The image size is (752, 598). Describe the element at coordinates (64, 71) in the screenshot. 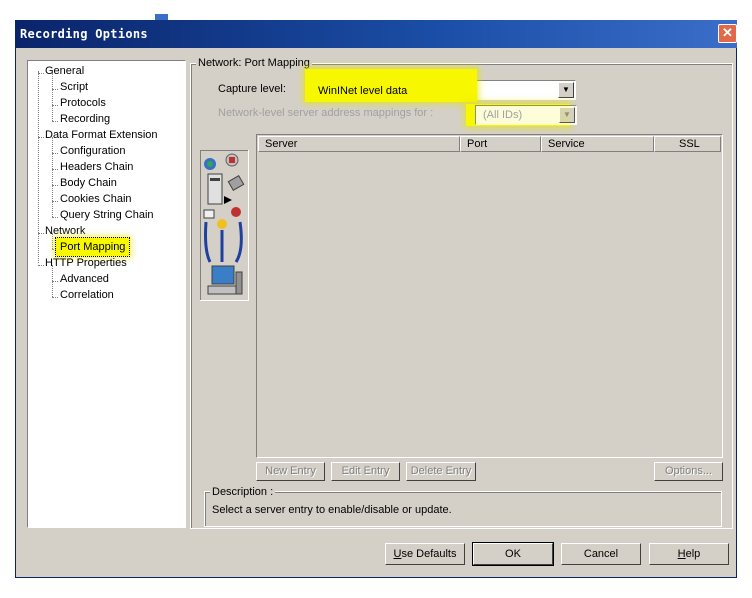

I see `tree-item-general: General` at that location.